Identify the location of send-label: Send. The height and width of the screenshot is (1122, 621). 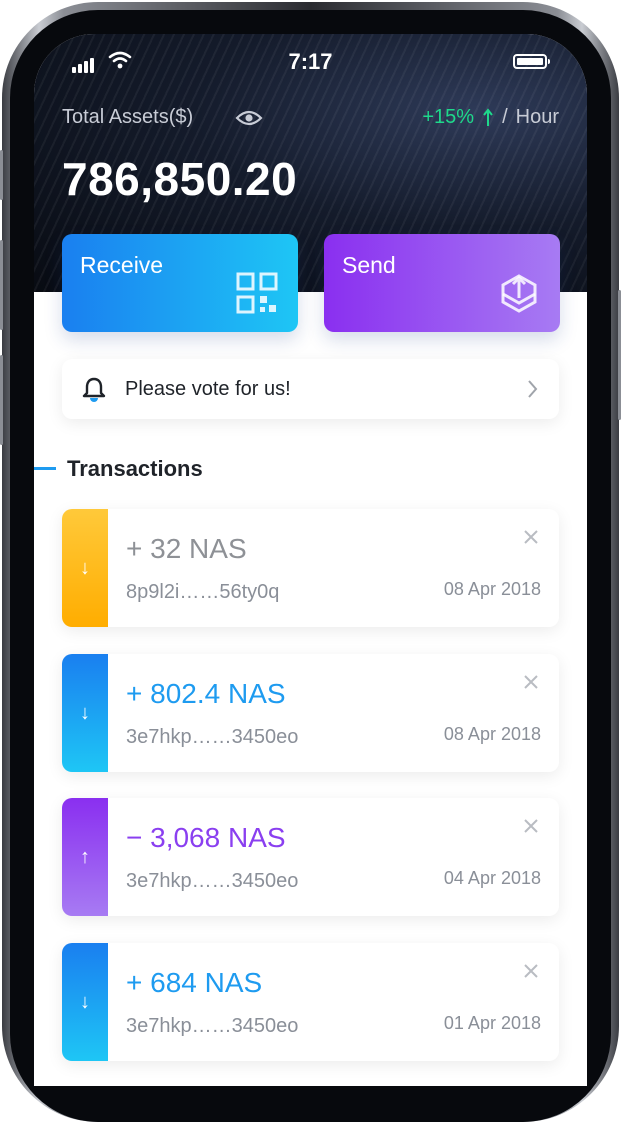
(369, 265).